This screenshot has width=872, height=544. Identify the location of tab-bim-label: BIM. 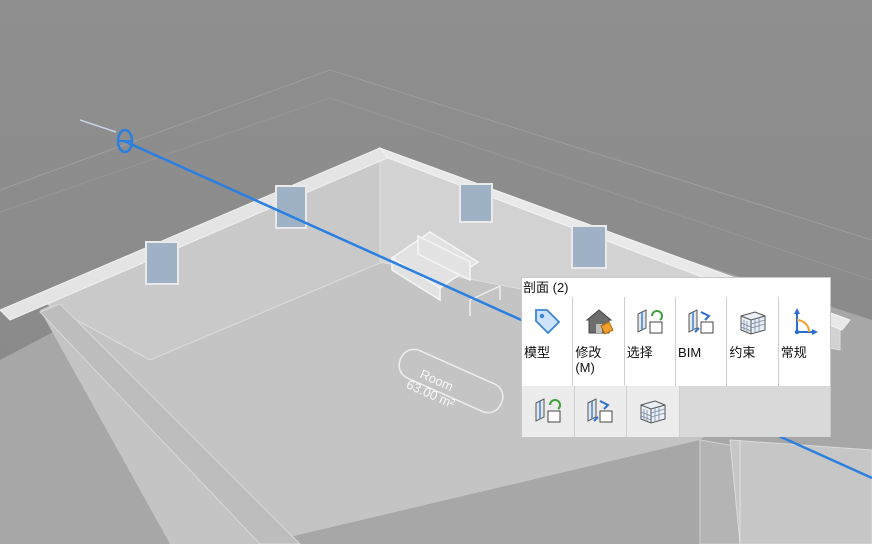
(690, 352).